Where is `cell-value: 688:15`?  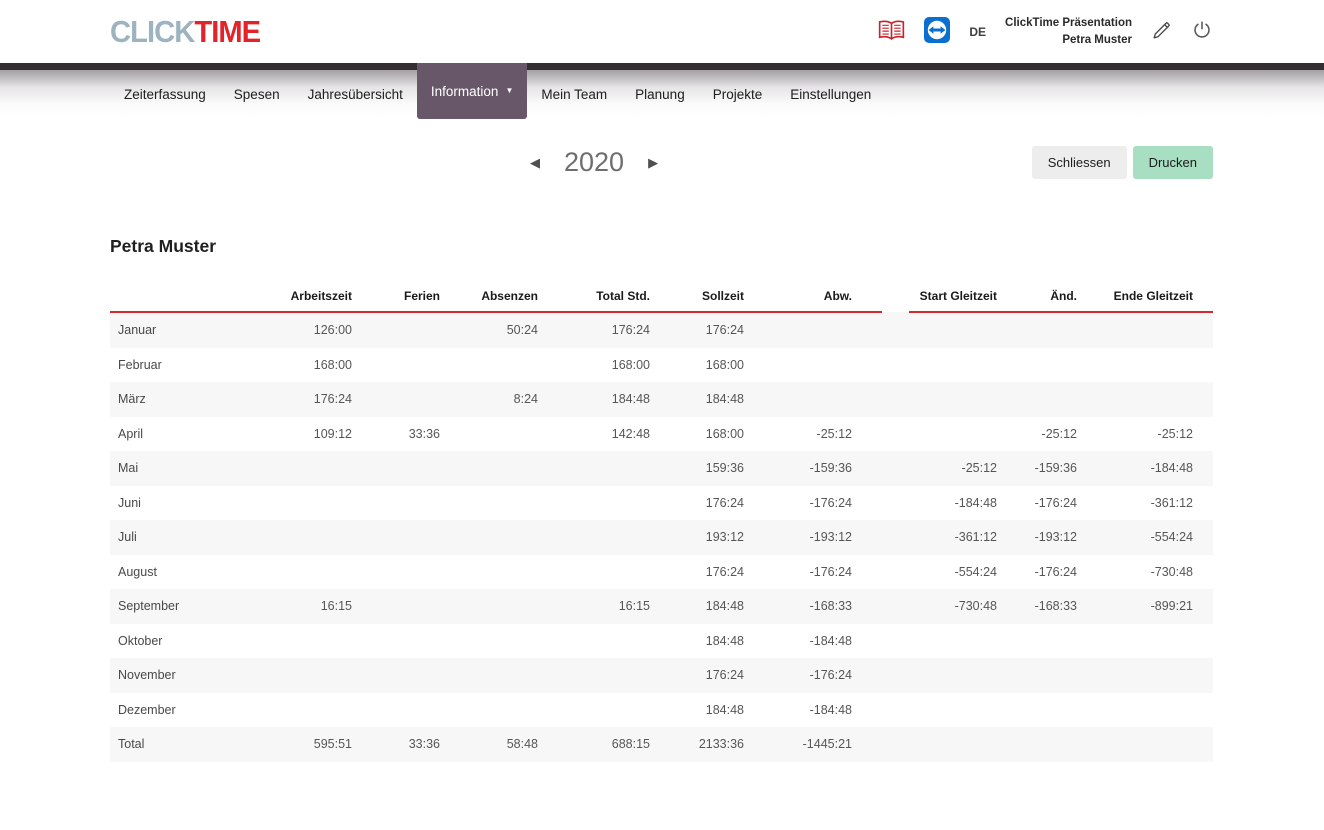 cell-value: 688:15 is located at coordinates (630, 744).